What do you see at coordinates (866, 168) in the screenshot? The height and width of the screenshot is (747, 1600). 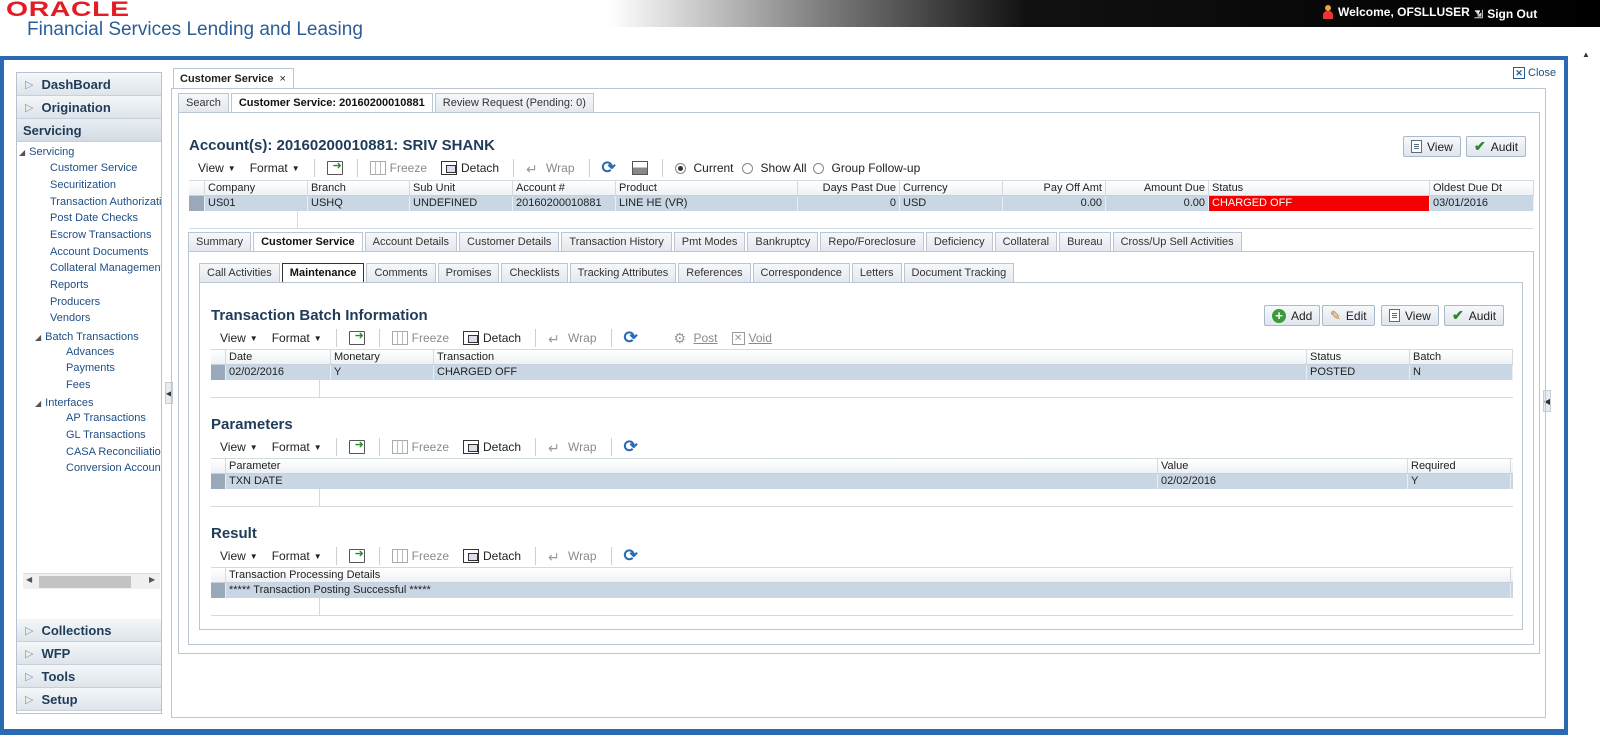 I see `radio-group-follow-up: Group Follow-up` at bounding box center [866, 168].